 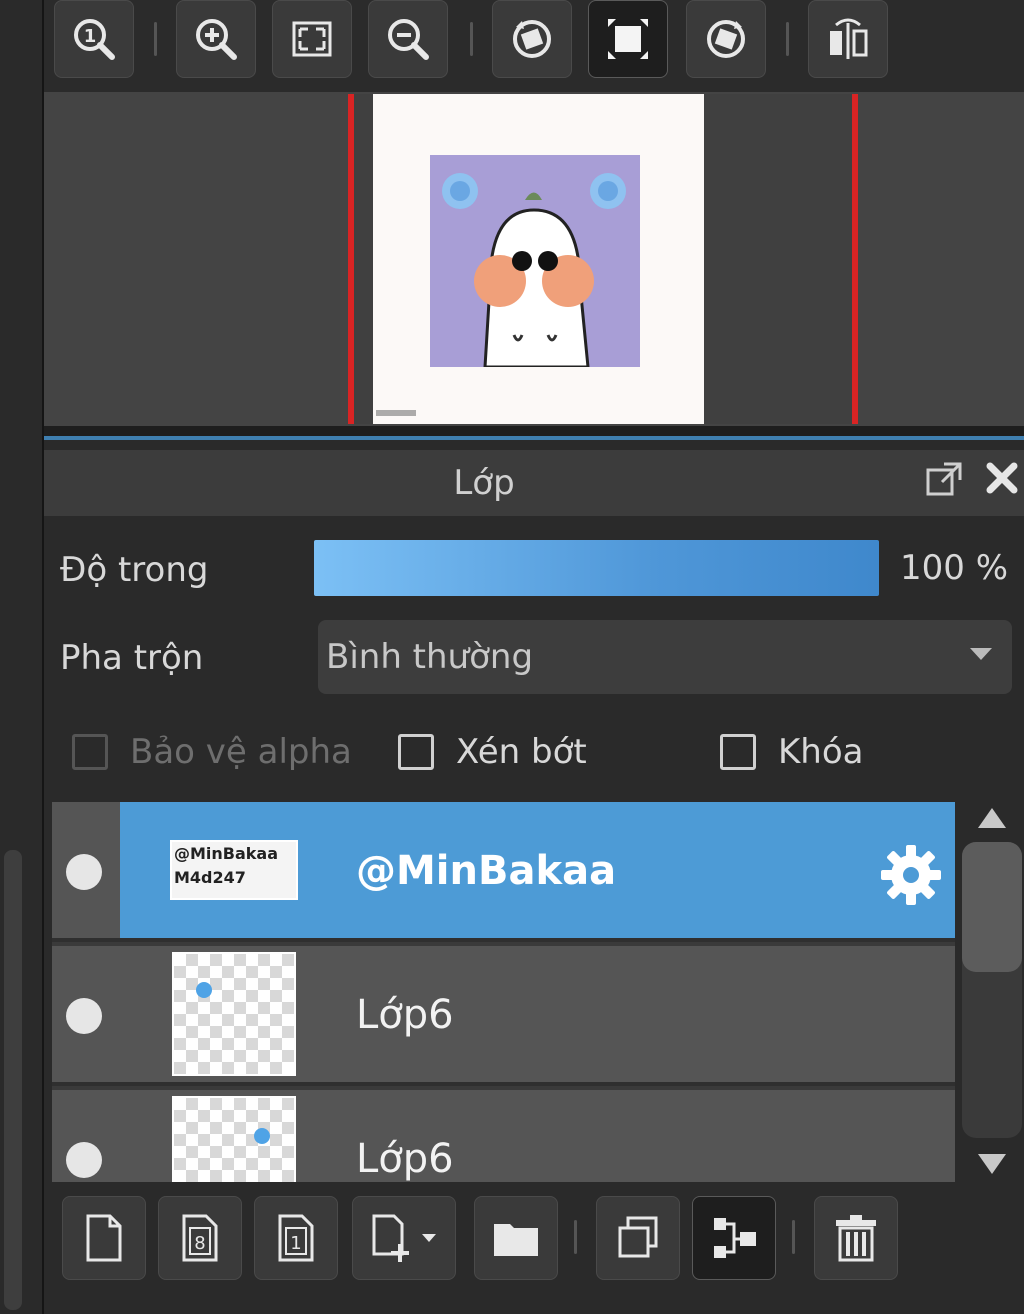 I want to click on zoom-out-button, so click(x=408, y=39).